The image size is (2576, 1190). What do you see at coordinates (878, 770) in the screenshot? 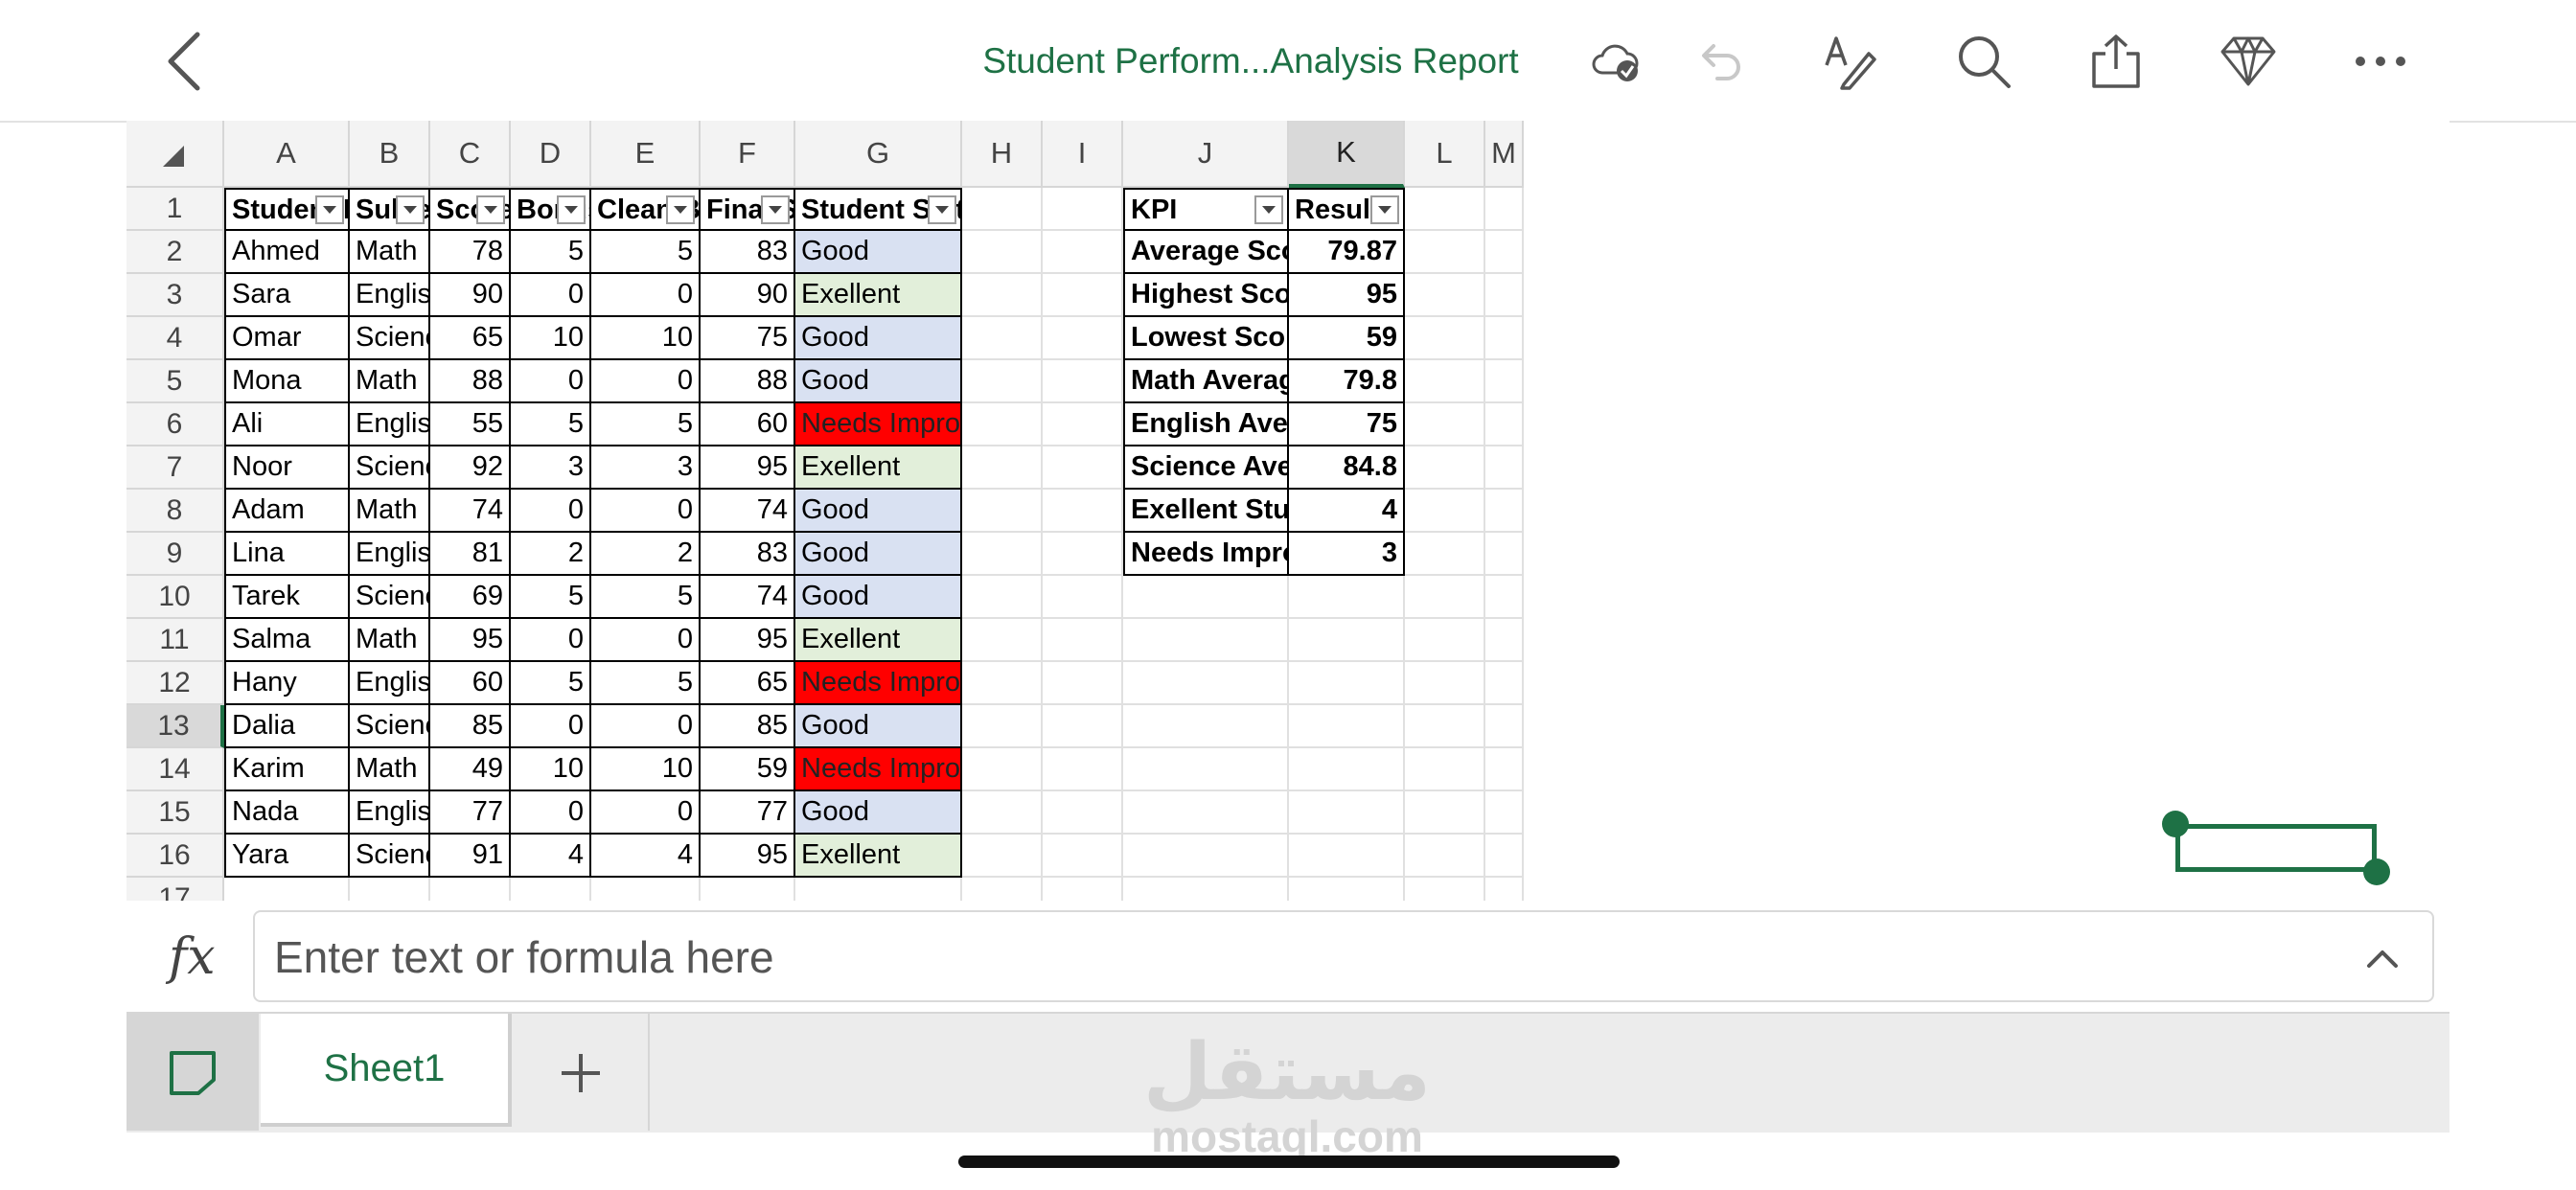
I see `status-cell: Needs Improvment` at bounding box center [878, 770].